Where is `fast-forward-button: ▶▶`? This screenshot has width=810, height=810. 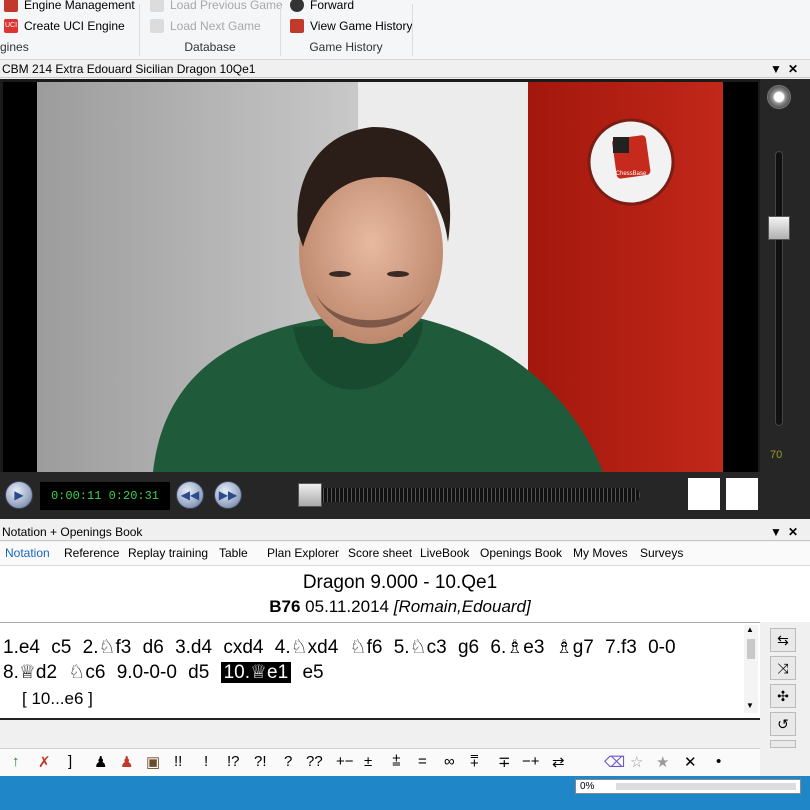 fast-forward-button: ▶▶ is located at coordinates (228, 495).